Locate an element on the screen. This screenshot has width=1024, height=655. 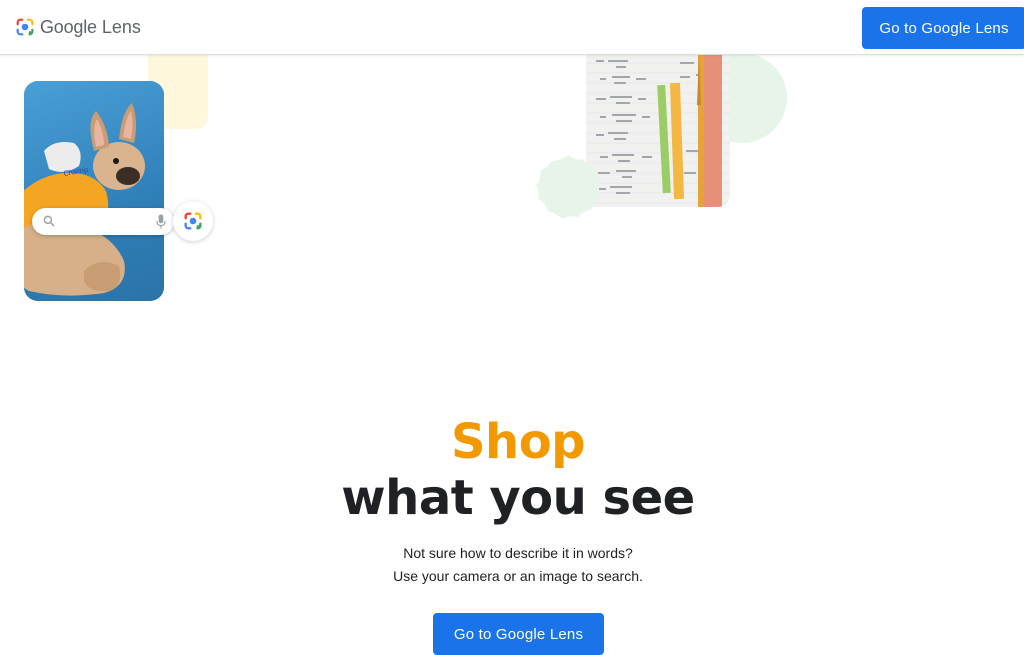
dog-illustration: Champ is located at coordinates (84, 199).